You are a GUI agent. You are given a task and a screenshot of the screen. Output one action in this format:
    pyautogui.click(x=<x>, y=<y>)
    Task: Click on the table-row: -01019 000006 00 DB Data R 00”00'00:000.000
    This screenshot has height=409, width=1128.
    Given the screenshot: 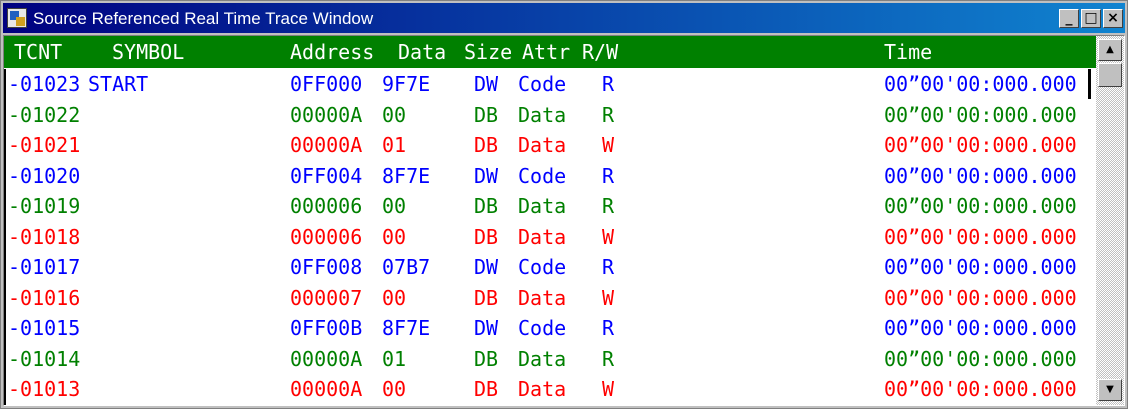 What is the action you would take?
    pyautogui.click(x=550, y=206)
    